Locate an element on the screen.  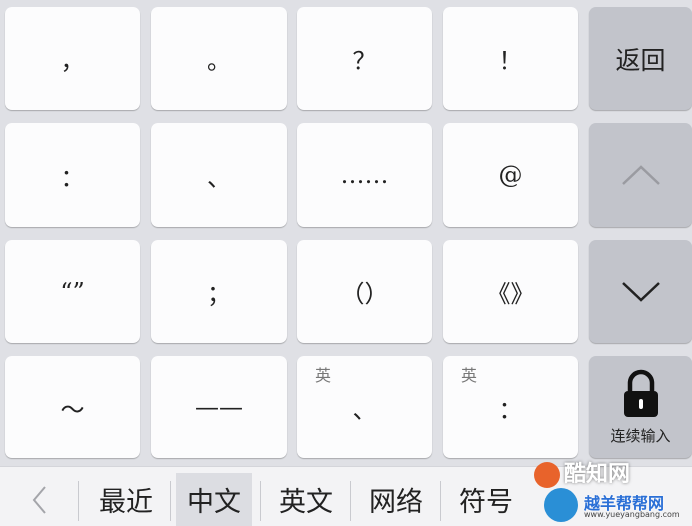
symbol-key: “” is located at coordinates (72, 291).